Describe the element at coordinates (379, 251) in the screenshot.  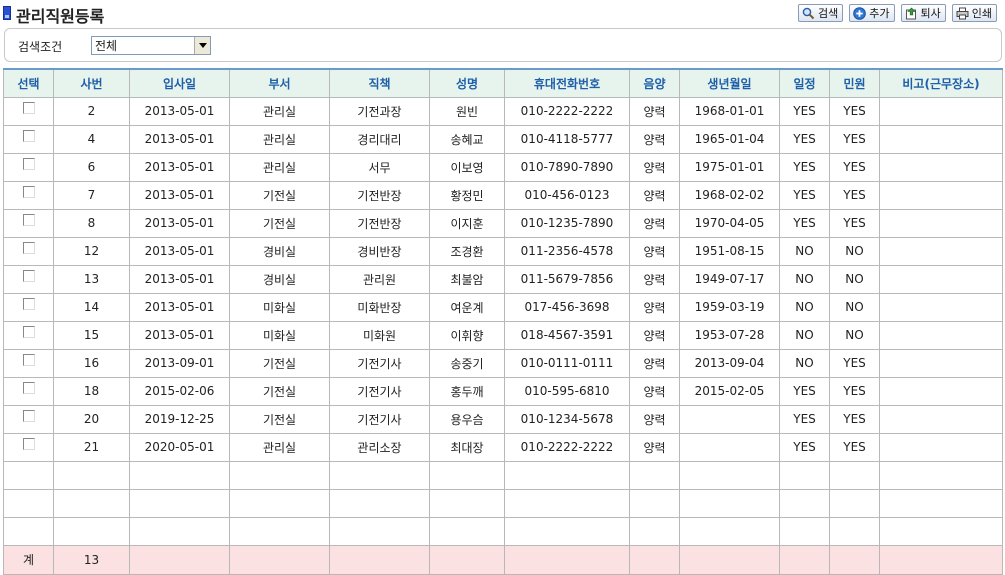
I see `table-cell: 경비반장` at that location.